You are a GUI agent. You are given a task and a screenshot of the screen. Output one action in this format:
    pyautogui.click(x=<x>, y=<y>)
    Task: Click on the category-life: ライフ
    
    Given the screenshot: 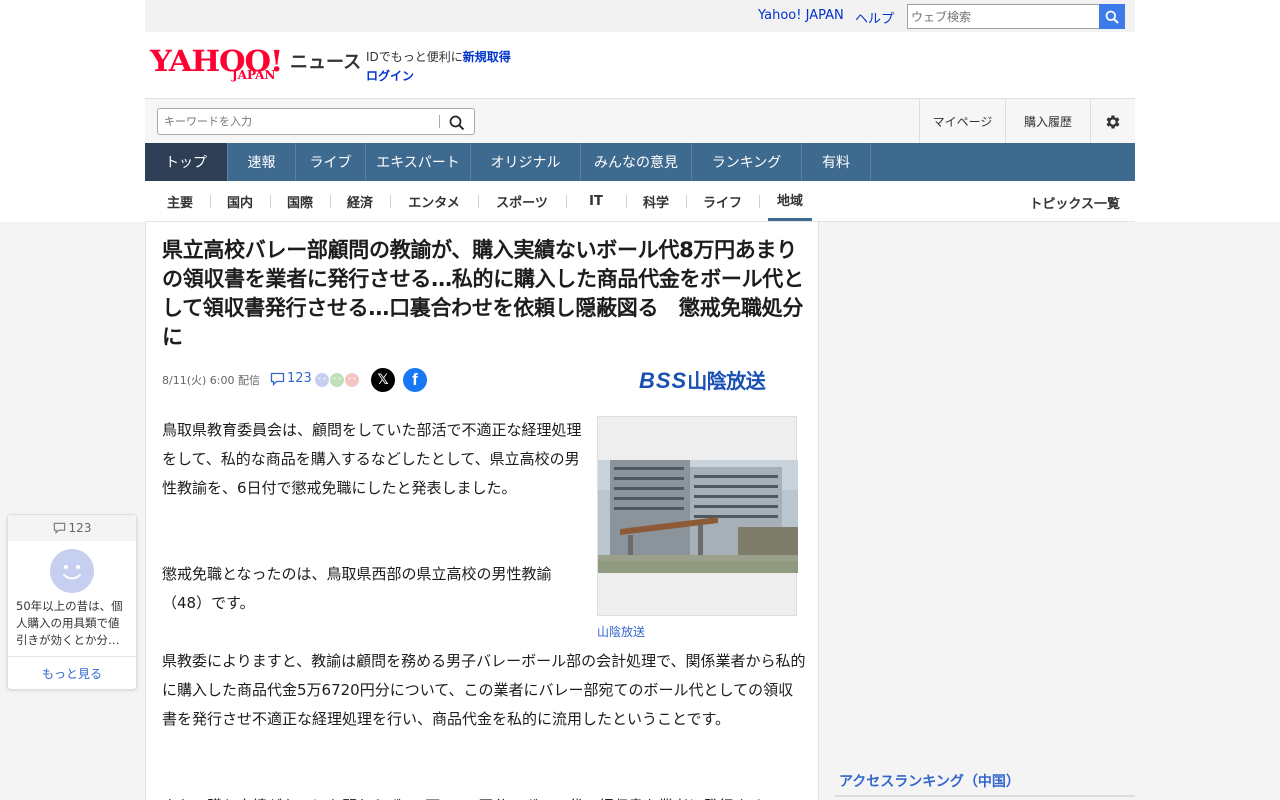 What is the action you would take?
    pyautogui.click(x=722, y=201)
    